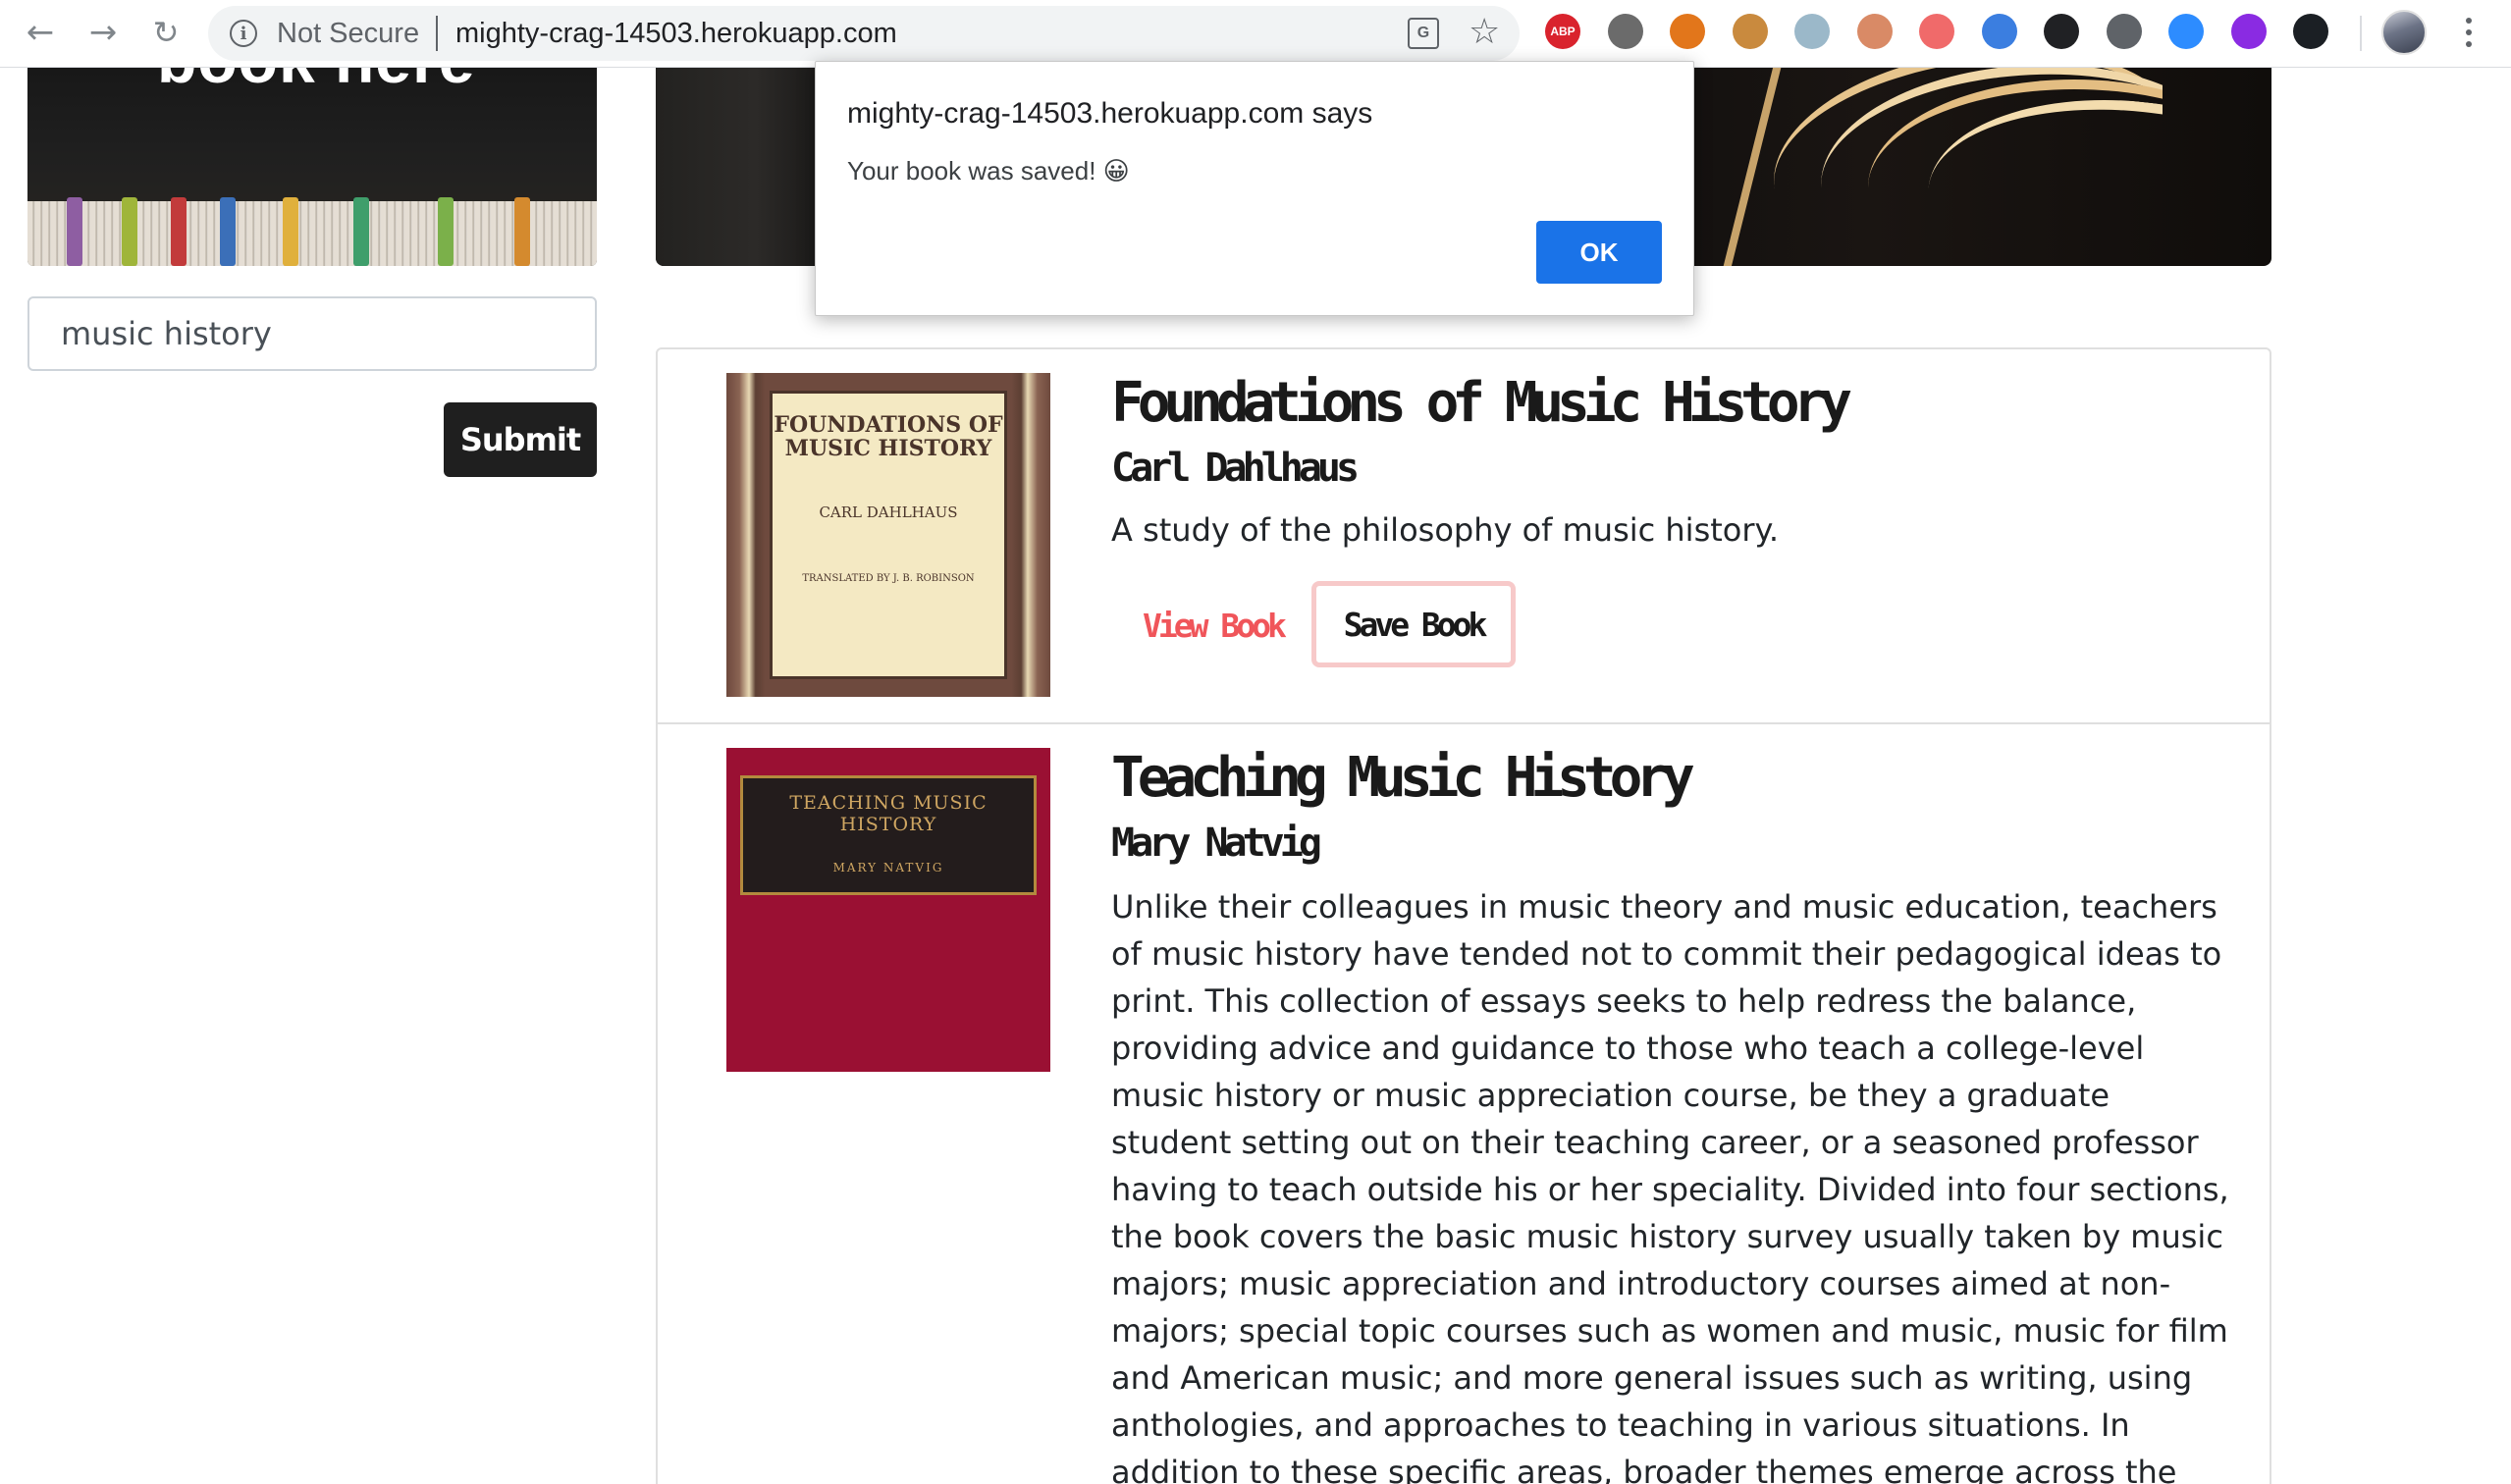  What do you see at coordinates (2000, 31) in the screenshot?
I see `eyedropper-icon` at bounding box center [2000, 31].